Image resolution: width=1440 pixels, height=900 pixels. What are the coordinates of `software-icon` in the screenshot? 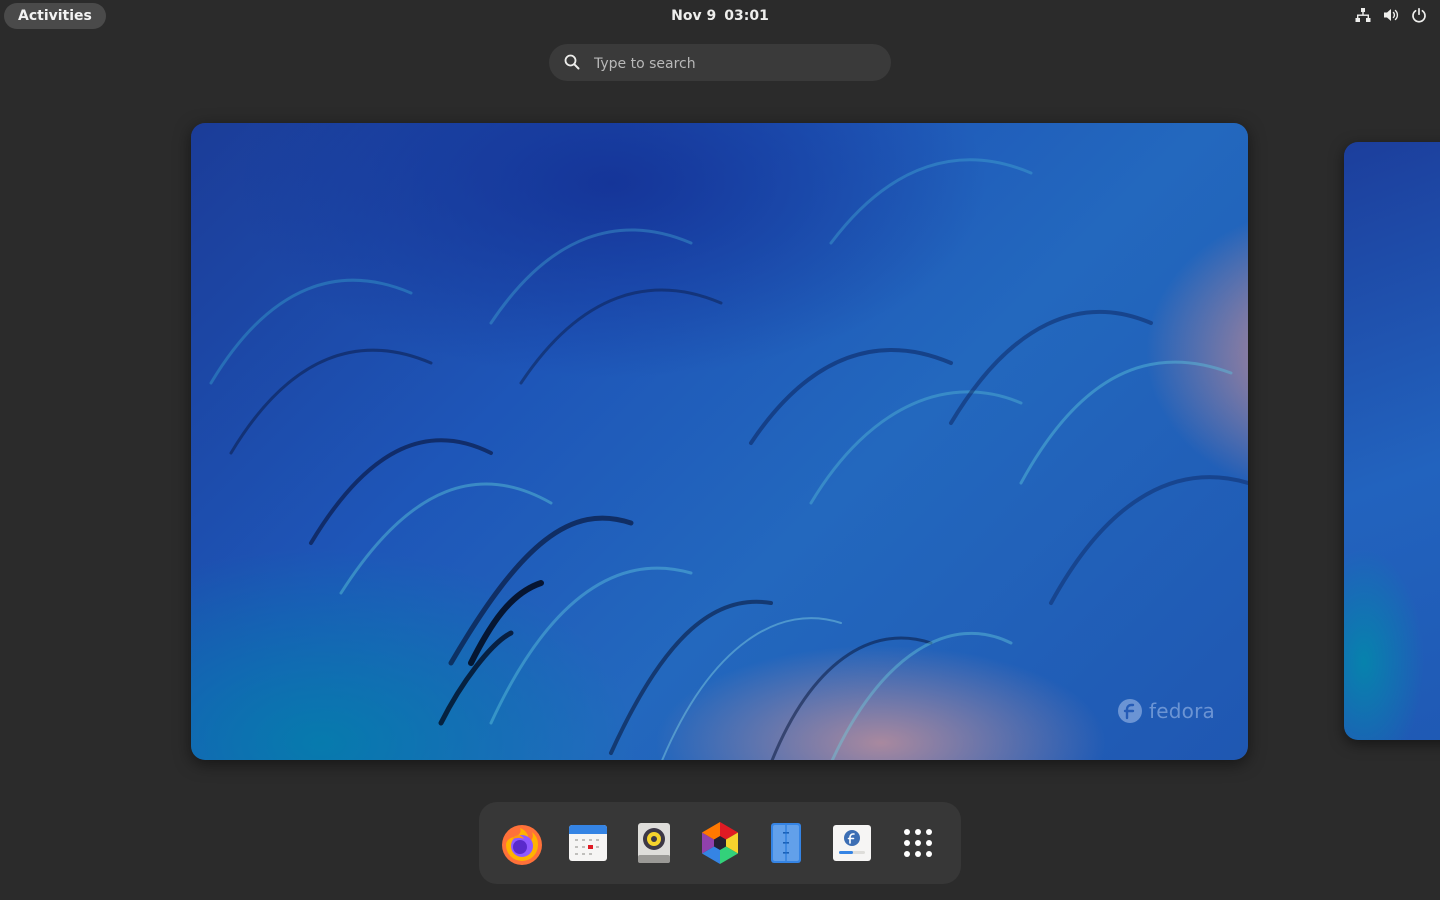 It's located at (720, 843).